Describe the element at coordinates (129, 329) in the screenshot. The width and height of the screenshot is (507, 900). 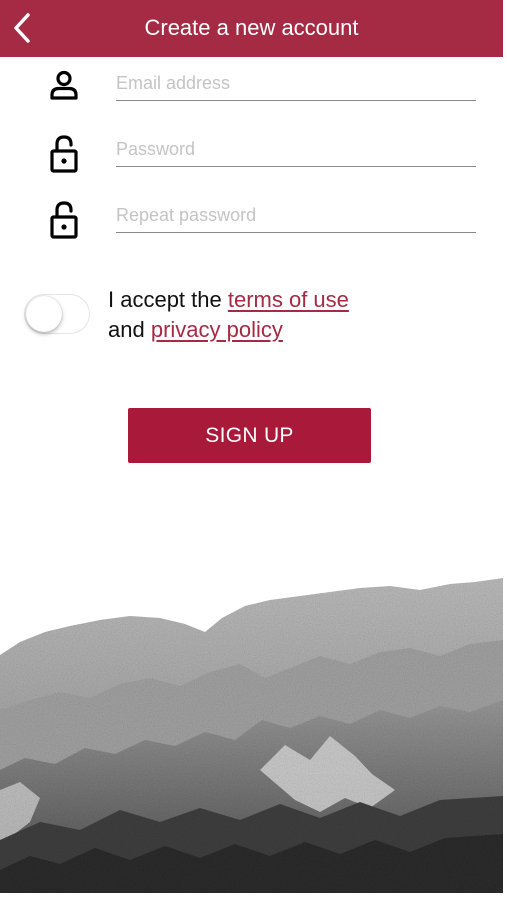
I see `terms-middle: and` at that location.